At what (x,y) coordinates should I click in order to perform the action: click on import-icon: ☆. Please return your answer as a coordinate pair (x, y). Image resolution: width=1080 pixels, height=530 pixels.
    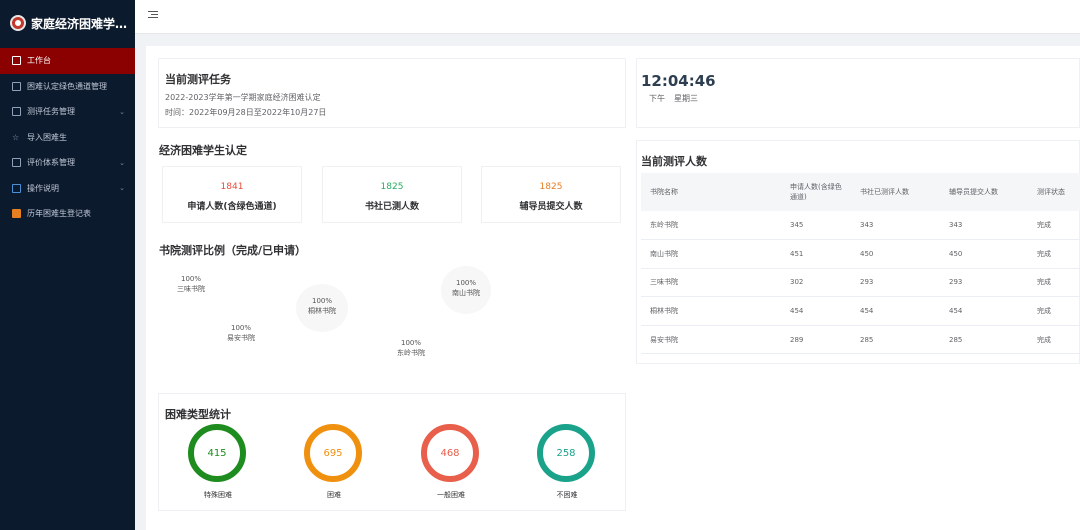
    Looking at the image, I should click on (16, 137).